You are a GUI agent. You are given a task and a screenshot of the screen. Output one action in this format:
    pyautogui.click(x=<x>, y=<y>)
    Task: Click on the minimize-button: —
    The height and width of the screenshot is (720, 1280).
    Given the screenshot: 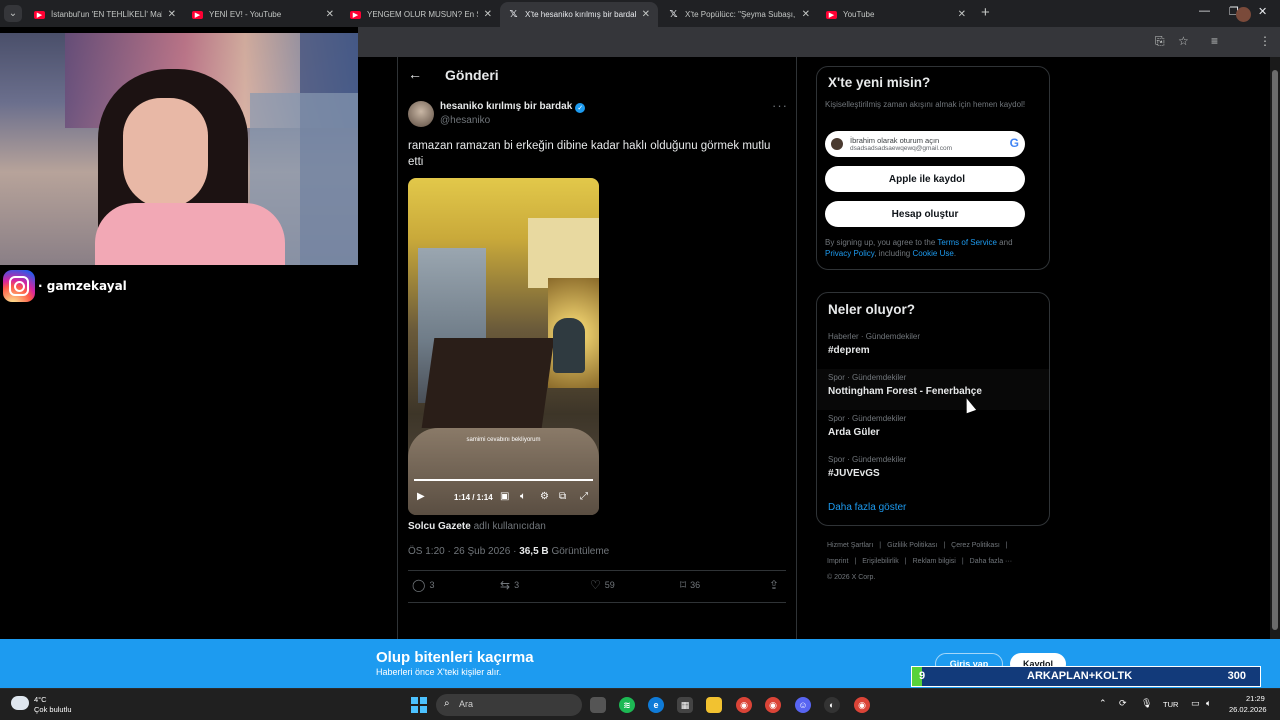 What is the action you would take?
    pyautogui.click(x=1204, y=11)
    